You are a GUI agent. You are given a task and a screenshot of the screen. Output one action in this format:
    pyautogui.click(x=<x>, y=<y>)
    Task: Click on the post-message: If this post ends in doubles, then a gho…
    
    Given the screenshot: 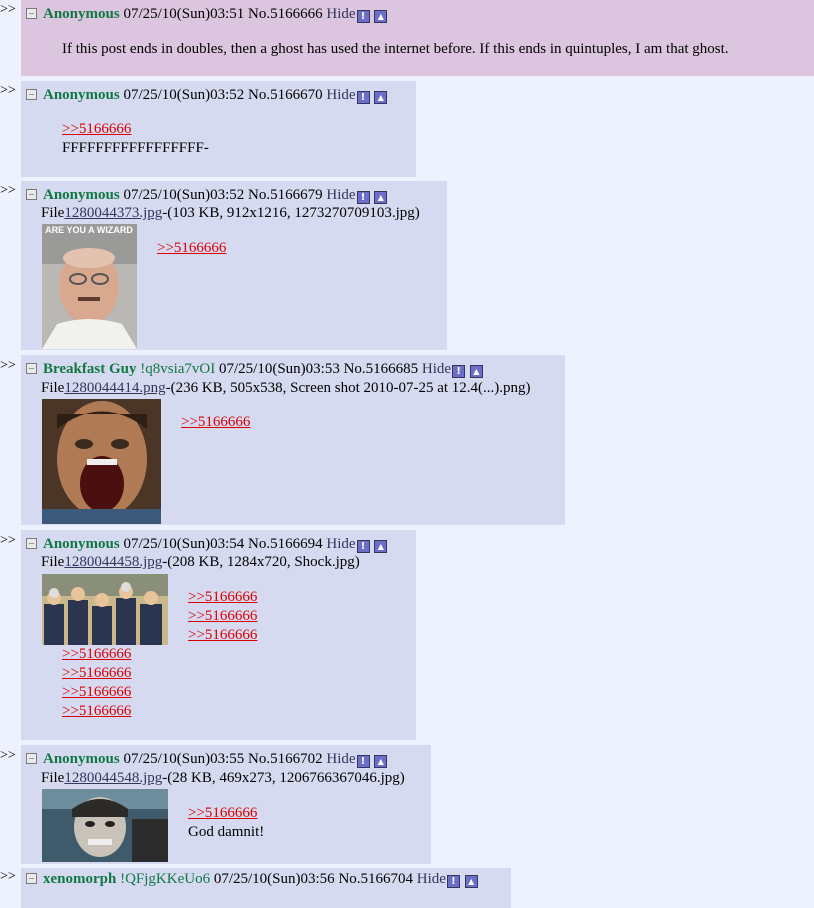 What is the action you would take?
    pyautogui.click(x=395, y=49)
    